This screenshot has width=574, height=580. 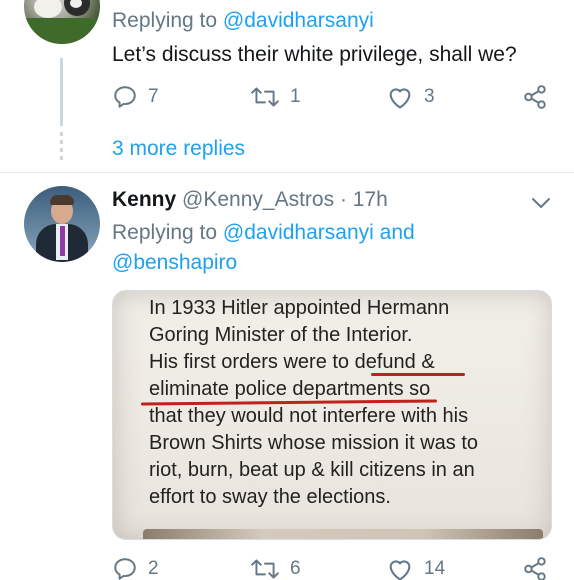 What do you see at coordinates (178, 149) in the screenshot?
I see `more-replies-link: 3 more replies` at bounding box center [178, 149].